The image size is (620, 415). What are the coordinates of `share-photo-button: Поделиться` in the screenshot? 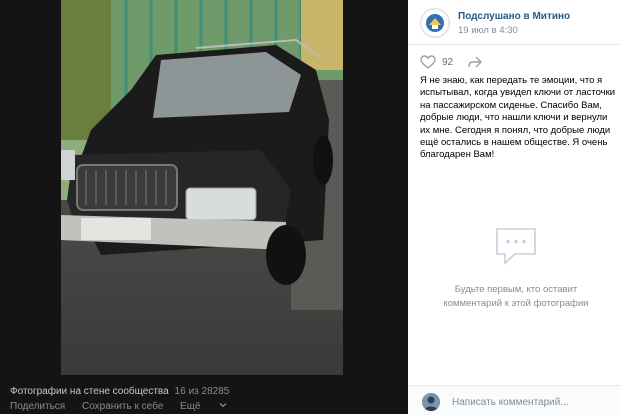 It's located at (37, 406).